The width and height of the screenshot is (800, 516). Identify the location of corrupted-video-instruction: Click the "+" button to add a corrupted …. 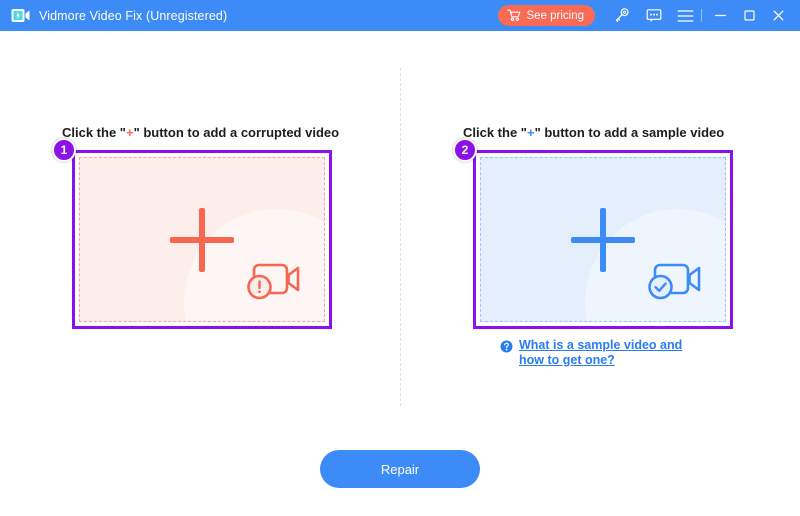
(200, 132).